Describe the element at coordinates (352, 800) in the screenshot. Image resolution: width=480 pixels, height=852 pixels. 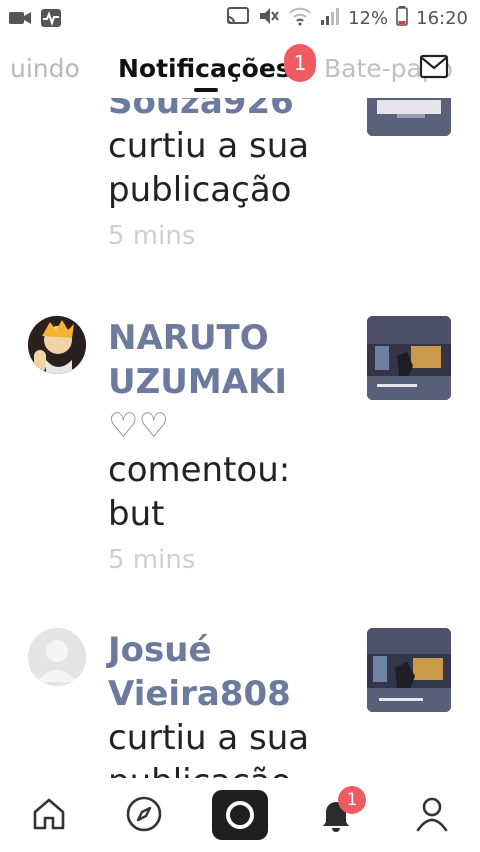
I see `bell-badge: 1` at that location.